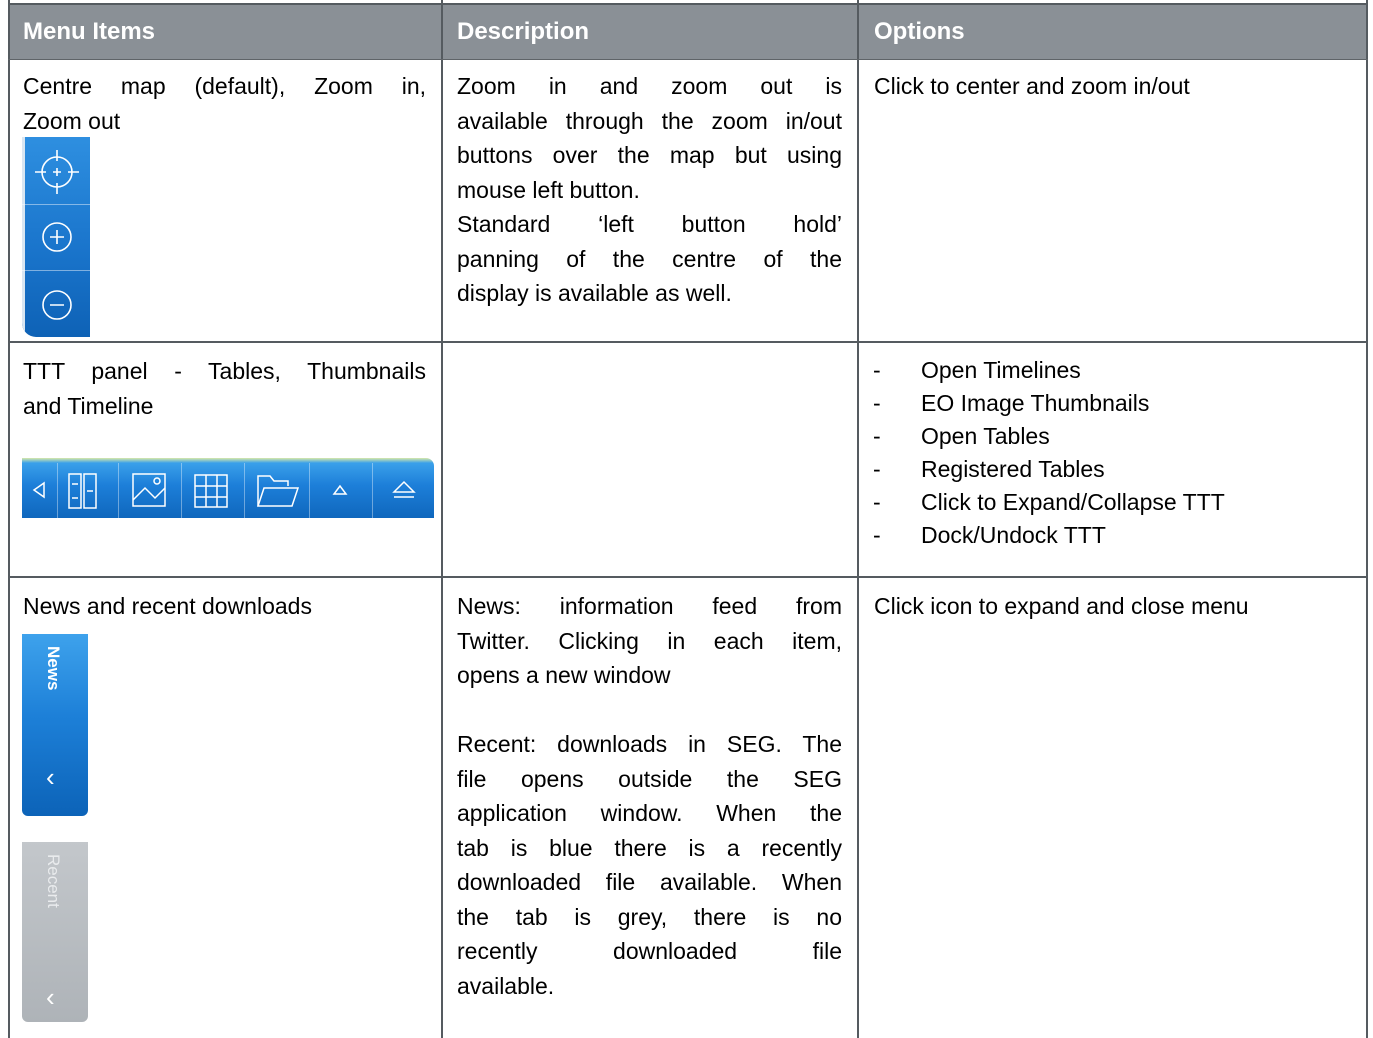  What do you see at coordinates (688, 4) in the screenshot?
I see `table-border-top` at bounding box center [688, 4].